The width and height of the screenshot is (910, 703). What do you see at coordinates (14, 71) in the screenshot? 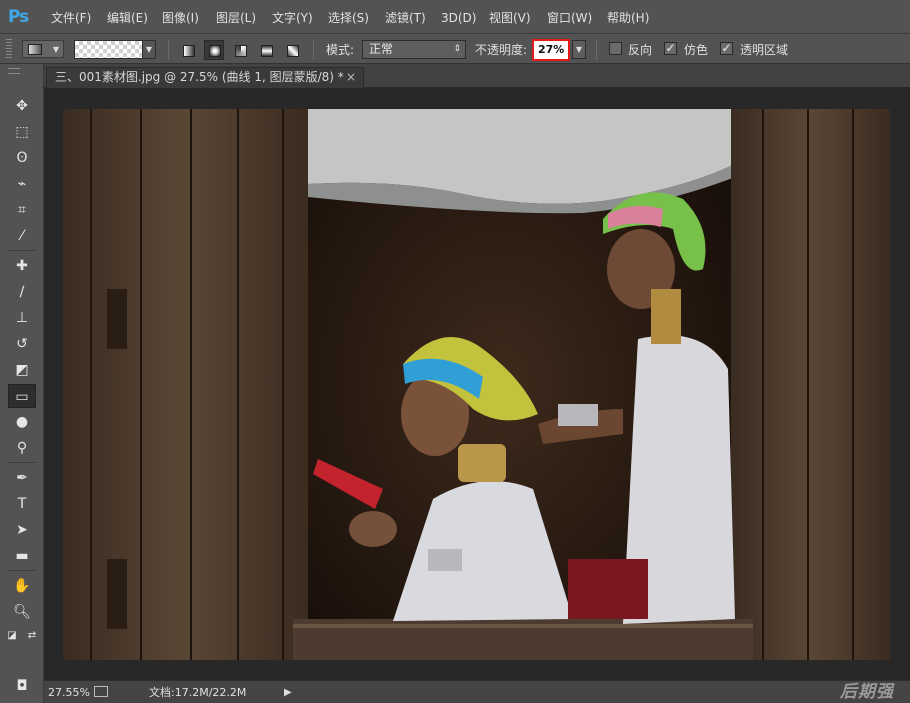
I see `tools-panel-grip` at bounding box center [14, 71].